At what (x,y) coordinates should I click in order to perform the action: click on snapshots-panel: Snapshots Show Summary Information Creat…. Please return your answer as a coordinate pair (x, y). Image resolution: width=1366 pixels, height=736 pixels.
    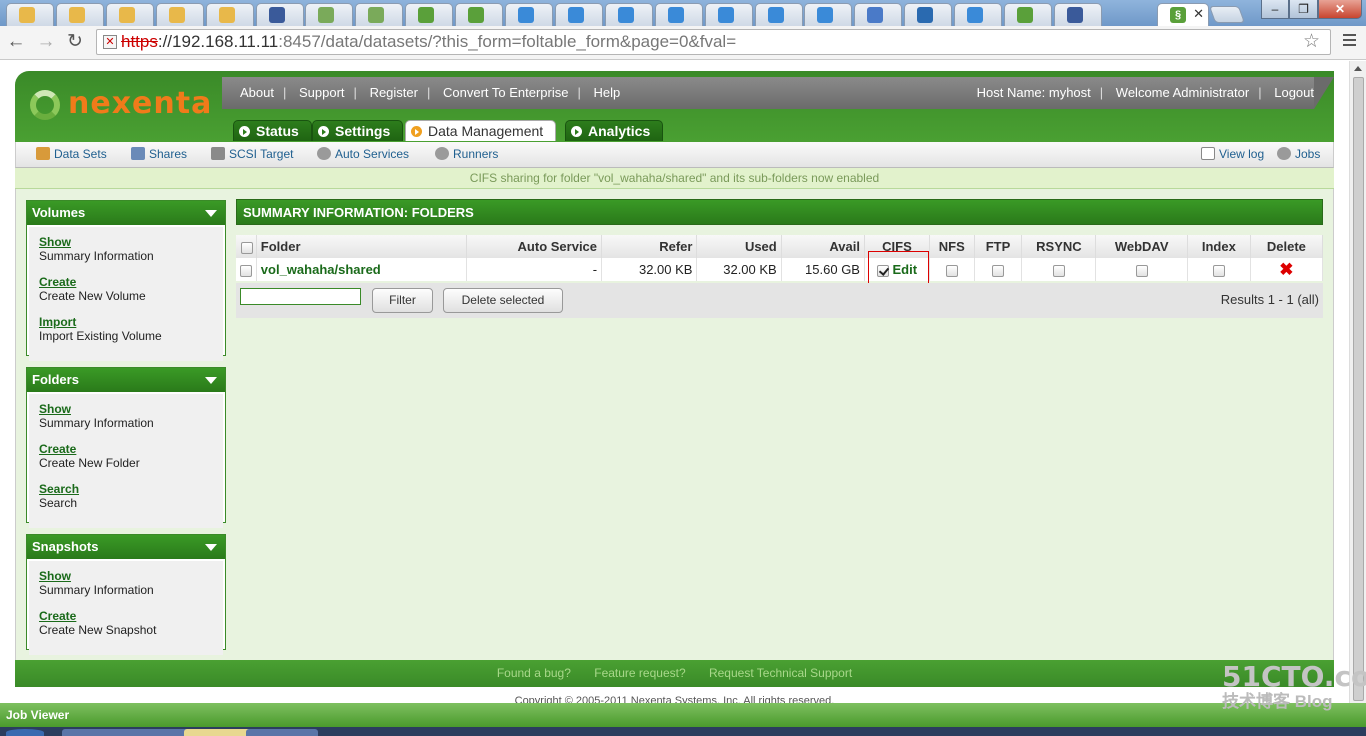
    Looking at the image, I should click on (126, 594).